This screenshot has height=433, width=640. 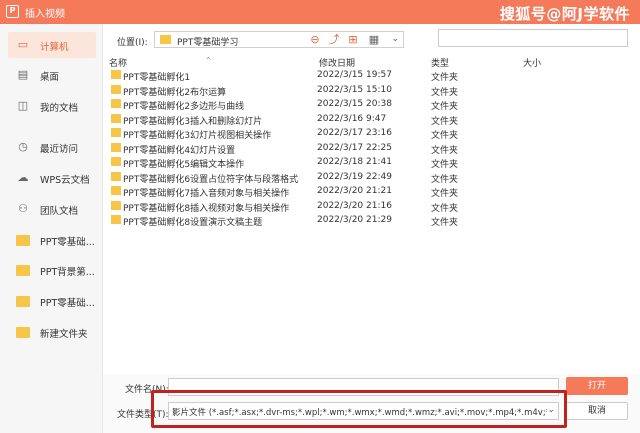 I want to click on open-button: 打开, so click(x=597, y=386).